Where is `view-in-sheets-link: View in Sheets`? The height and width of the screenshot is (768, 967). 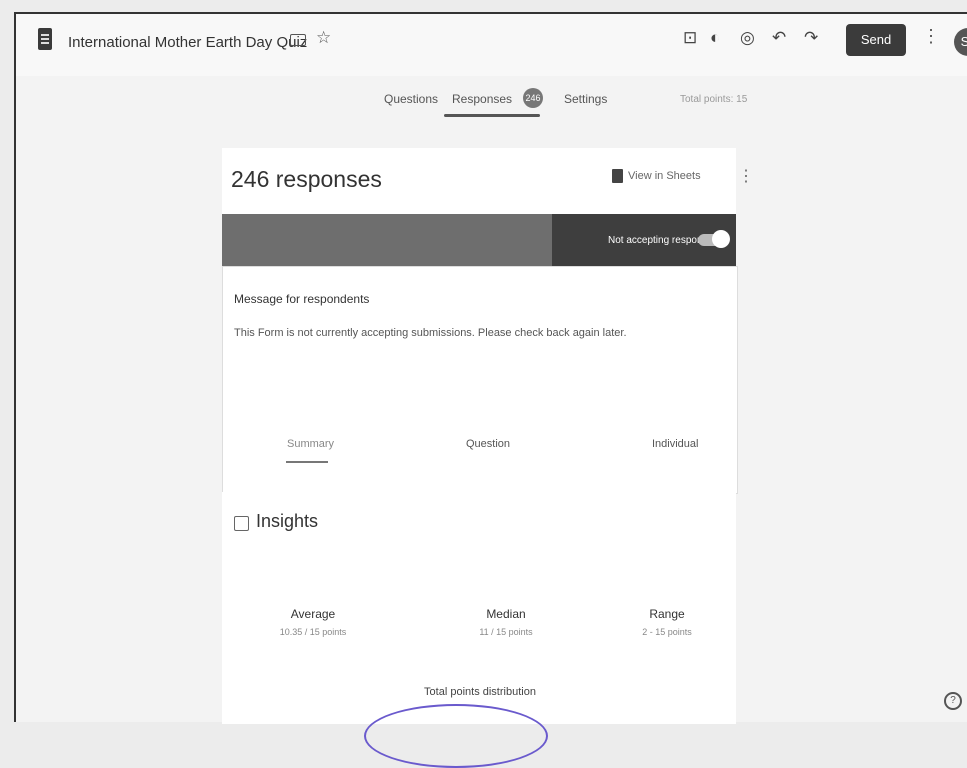 view-in-sheets-link: View in Sheets is located at coordinates (664, 176).